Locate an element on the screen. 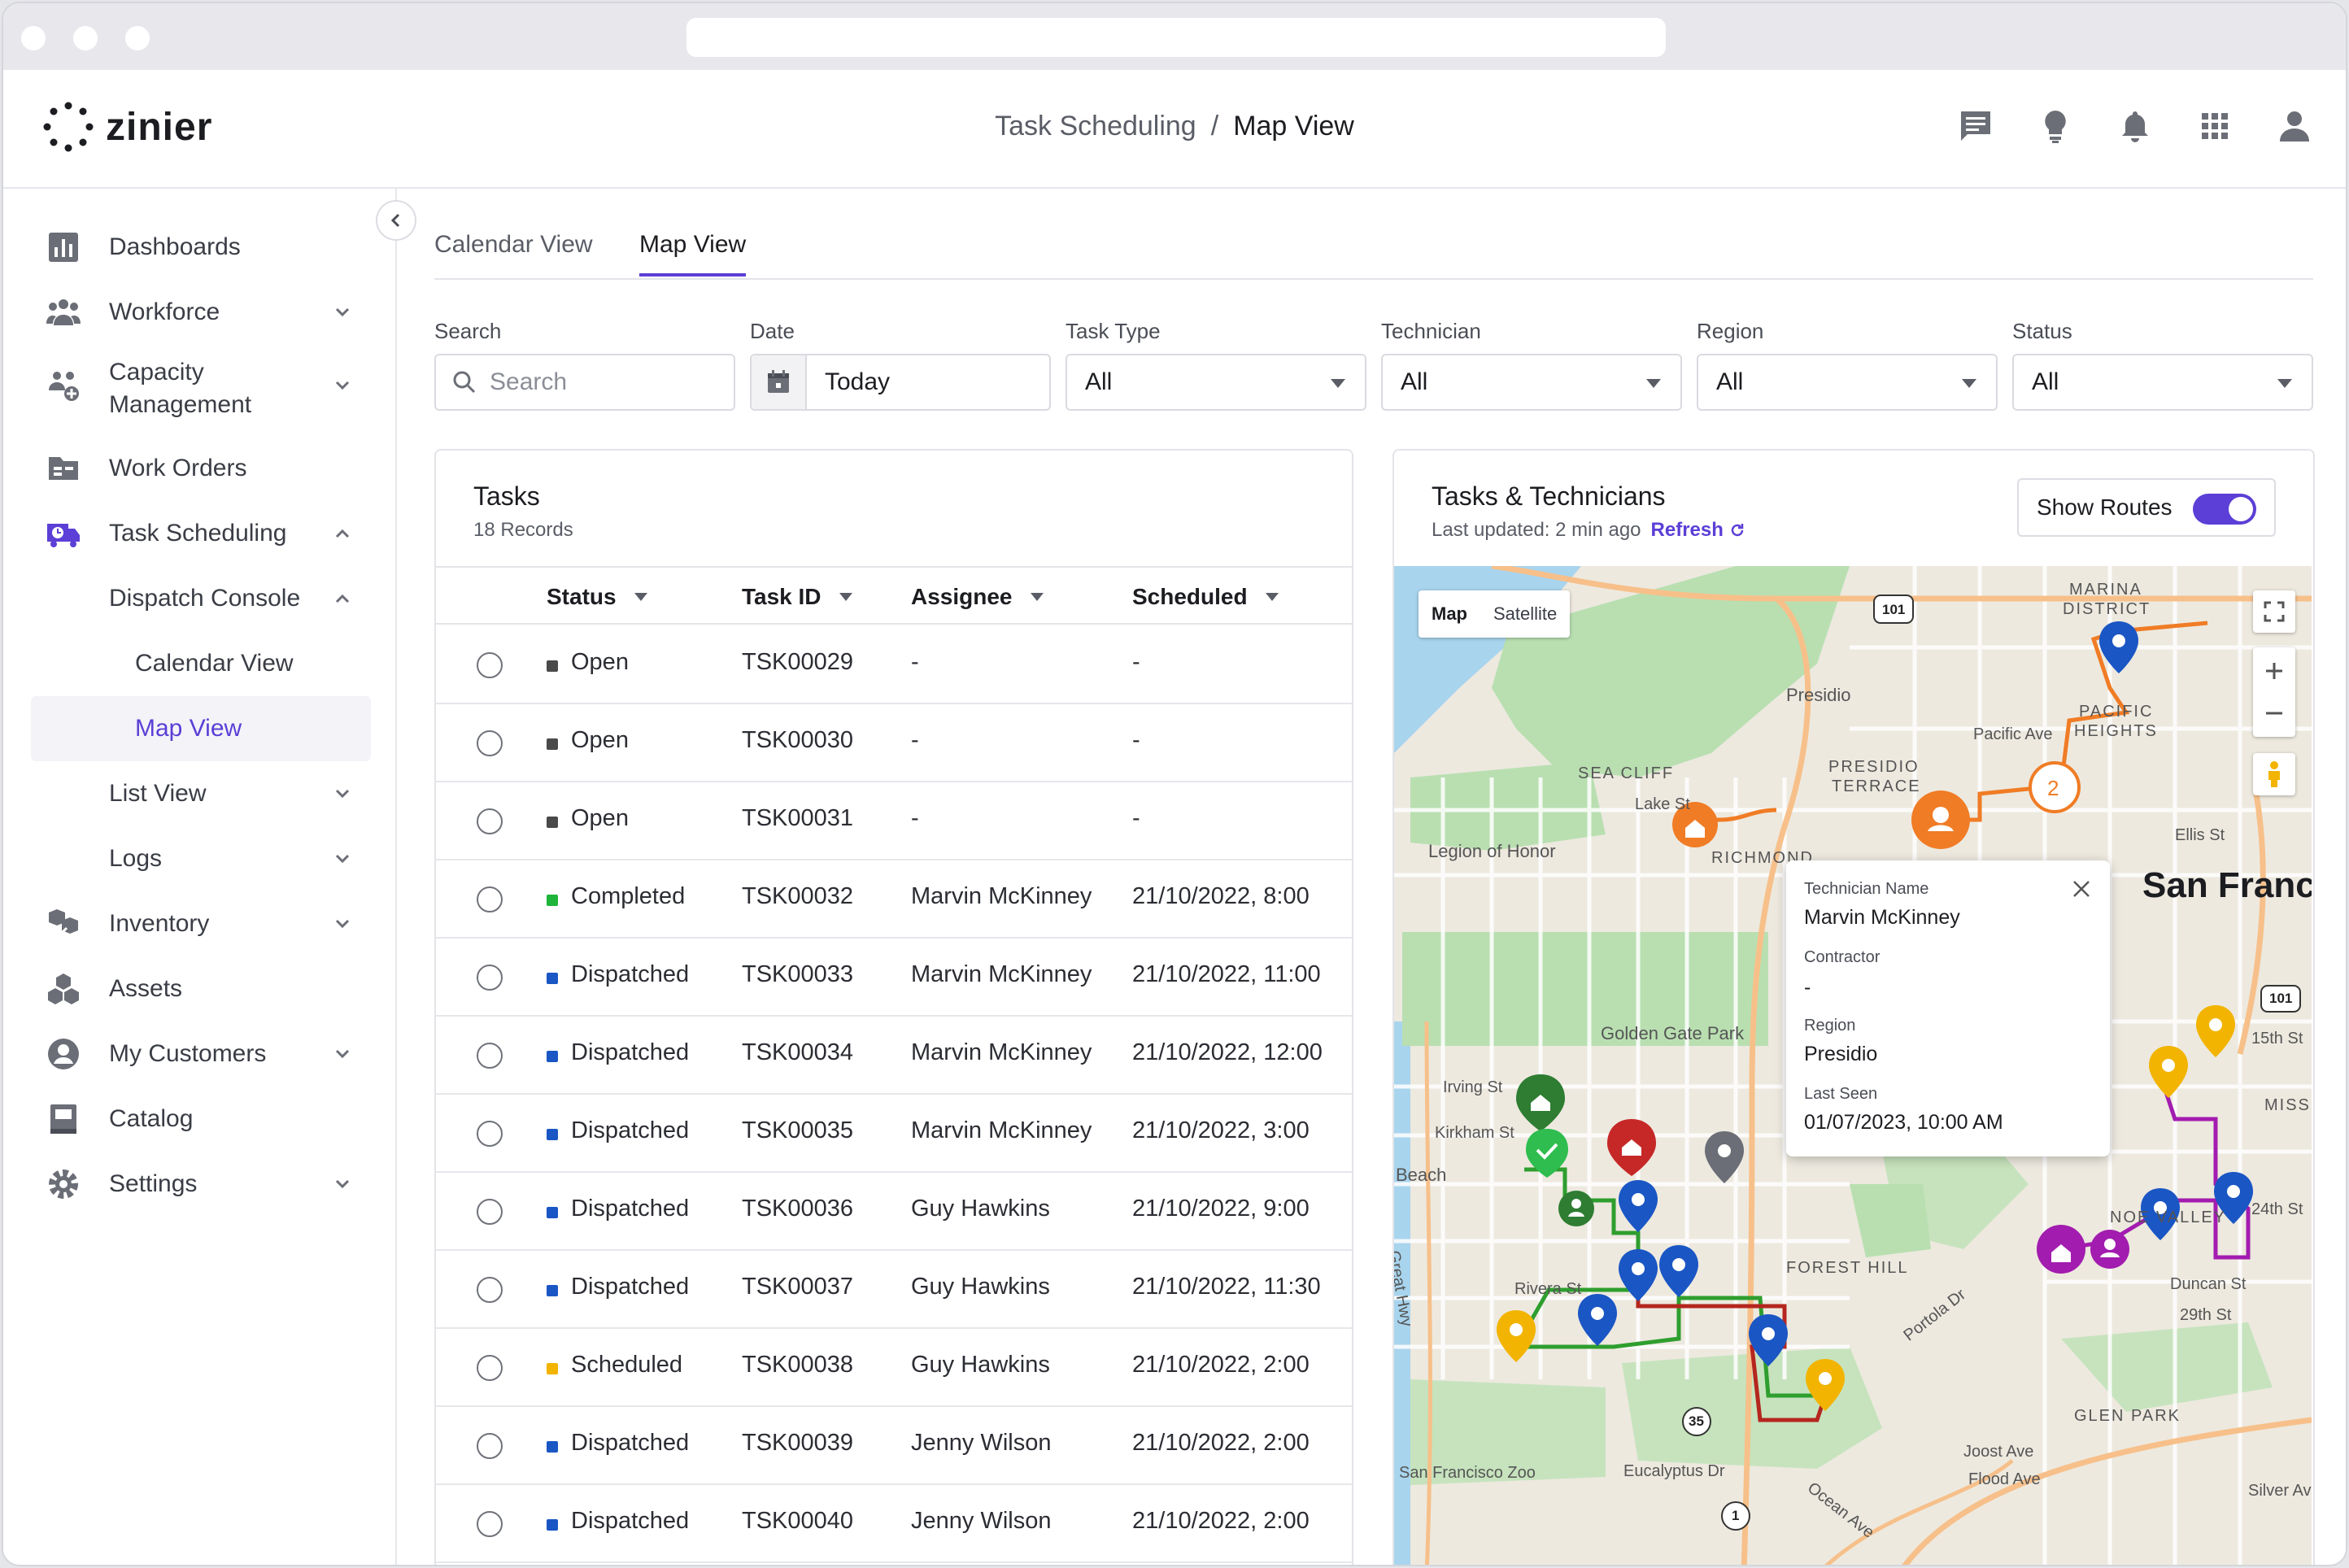  sidebar-item-inventory: Inventory is located at coordinates (200, 924).